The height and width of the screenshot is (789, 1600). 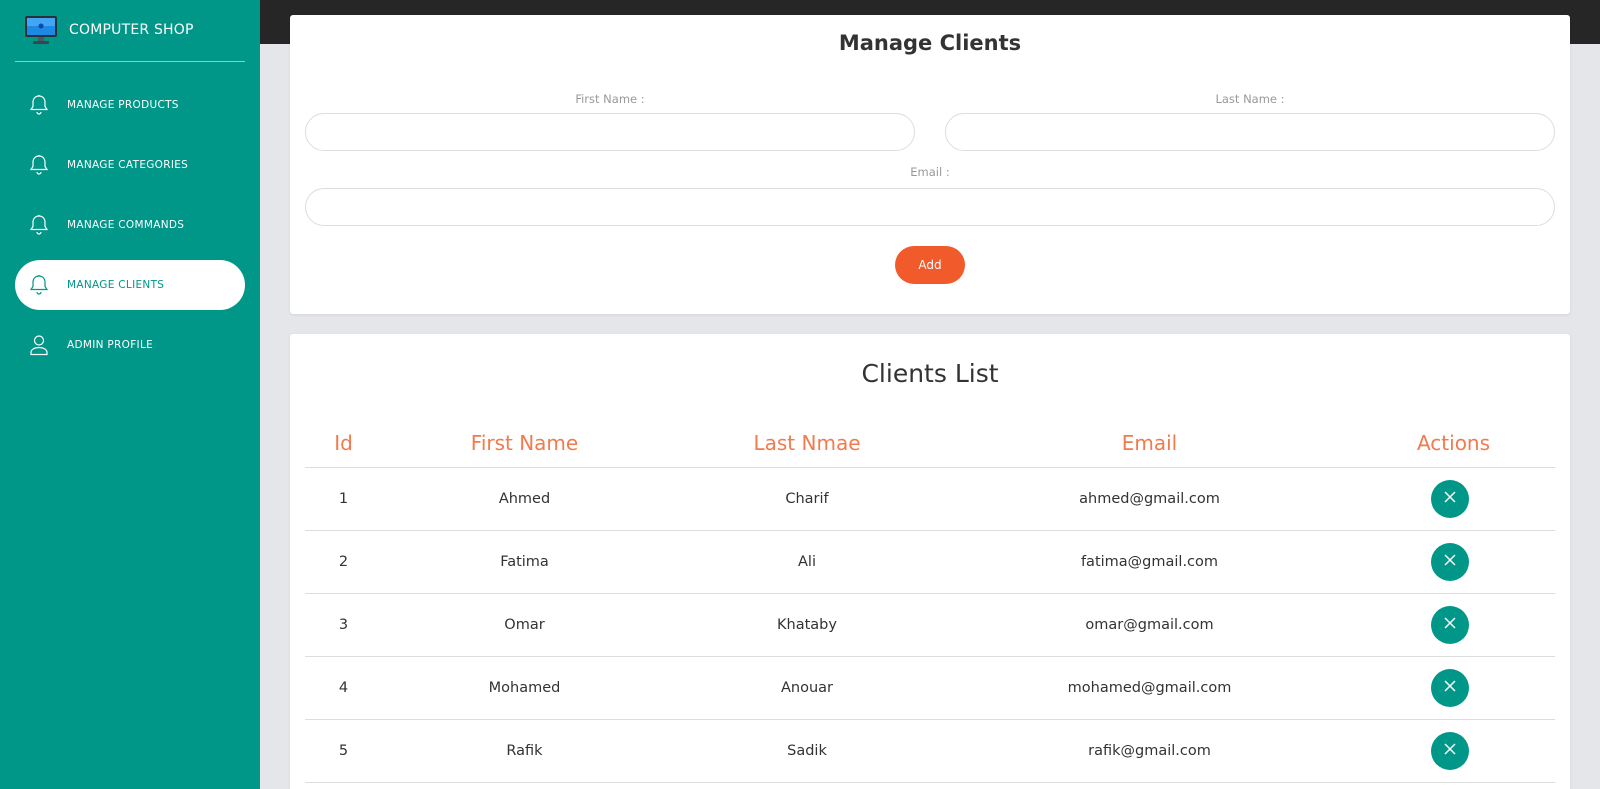 I want to click on table-header-row: Id First Name Last Nmae Email Actions, so click(x=930, y=443).